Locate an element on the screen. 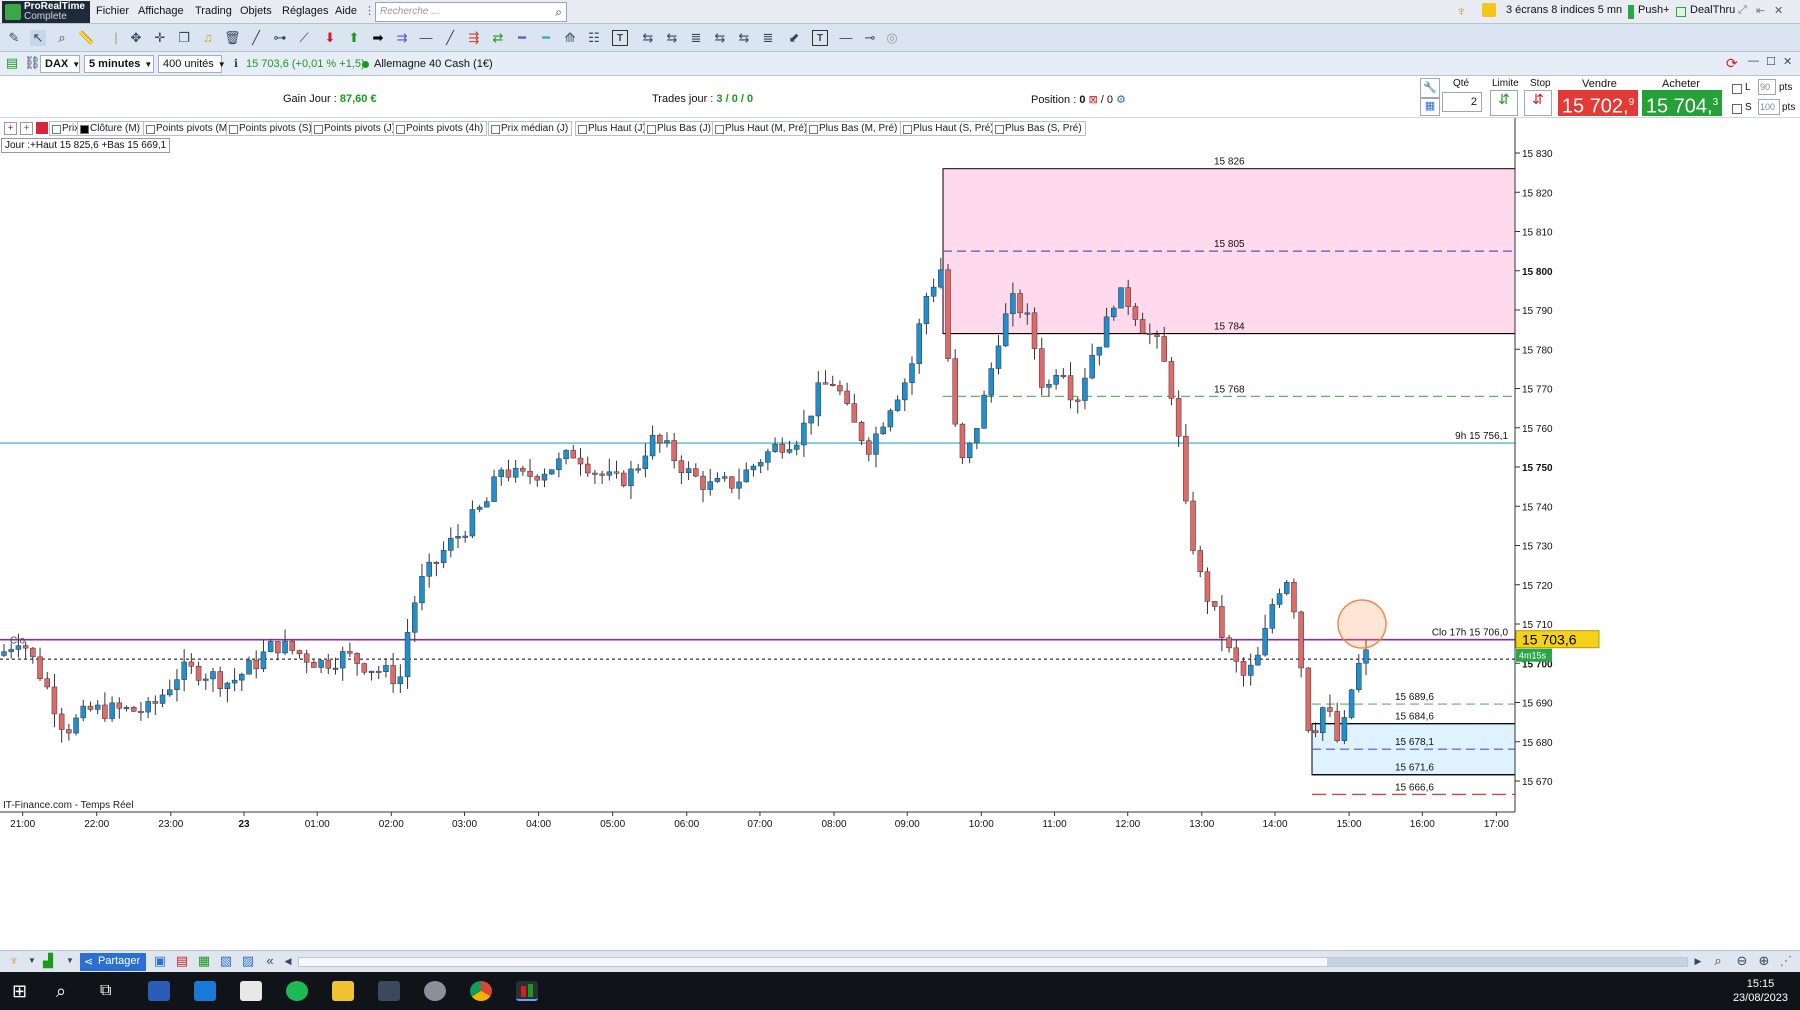 The height and width of the screenshot is (1010, 1800). files-icon is located at coordinates (251, 991).